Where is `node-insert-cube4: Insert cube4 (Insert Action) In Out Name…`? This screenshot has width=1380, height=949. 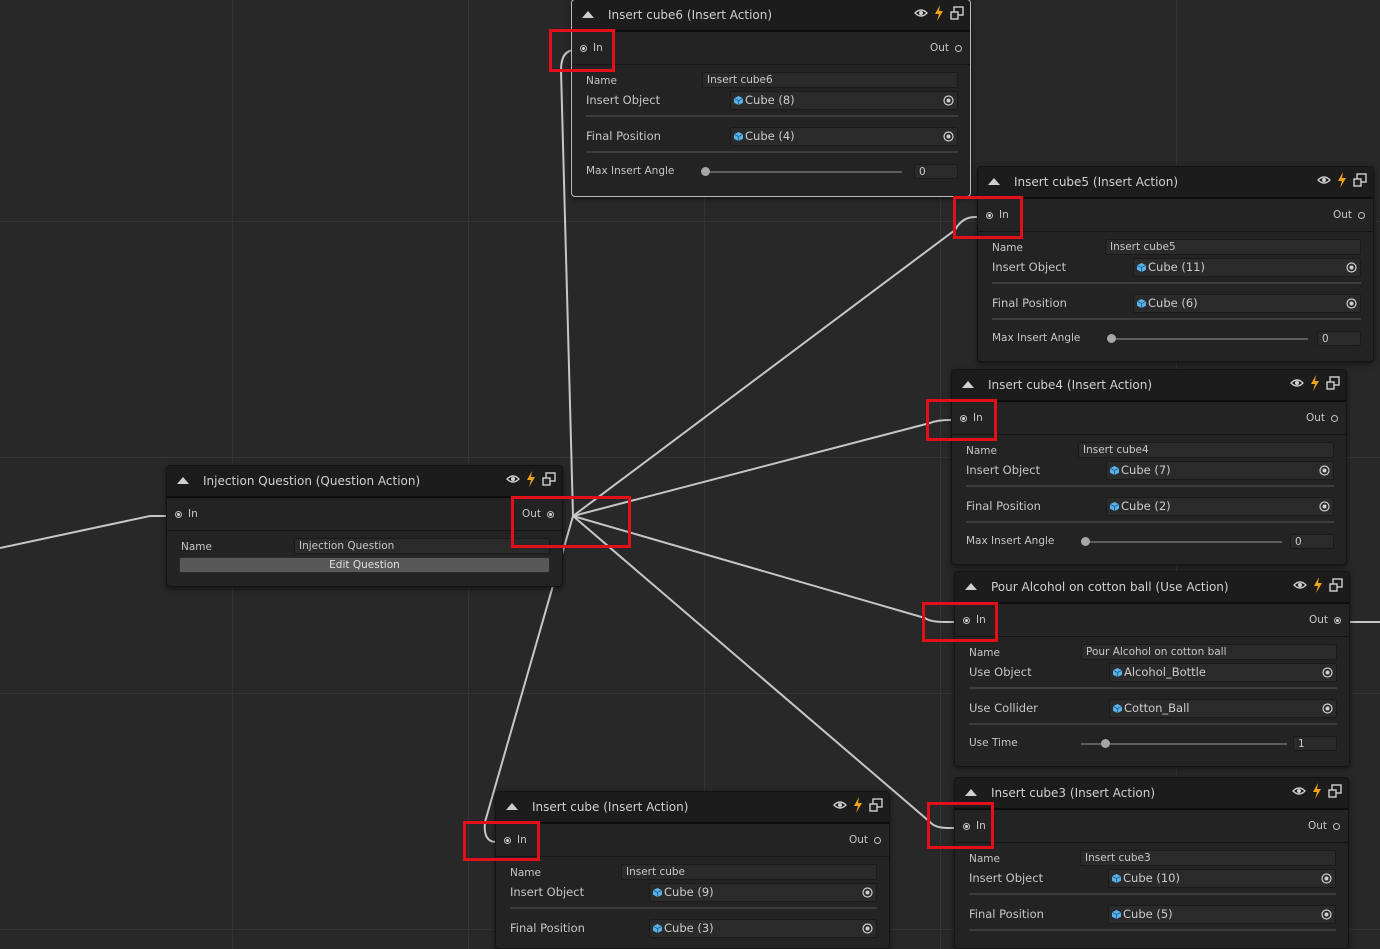
node-insert-cube4: Insert cube4 (Insert Action) In Out Name… is located at coordinates (1149, 467).